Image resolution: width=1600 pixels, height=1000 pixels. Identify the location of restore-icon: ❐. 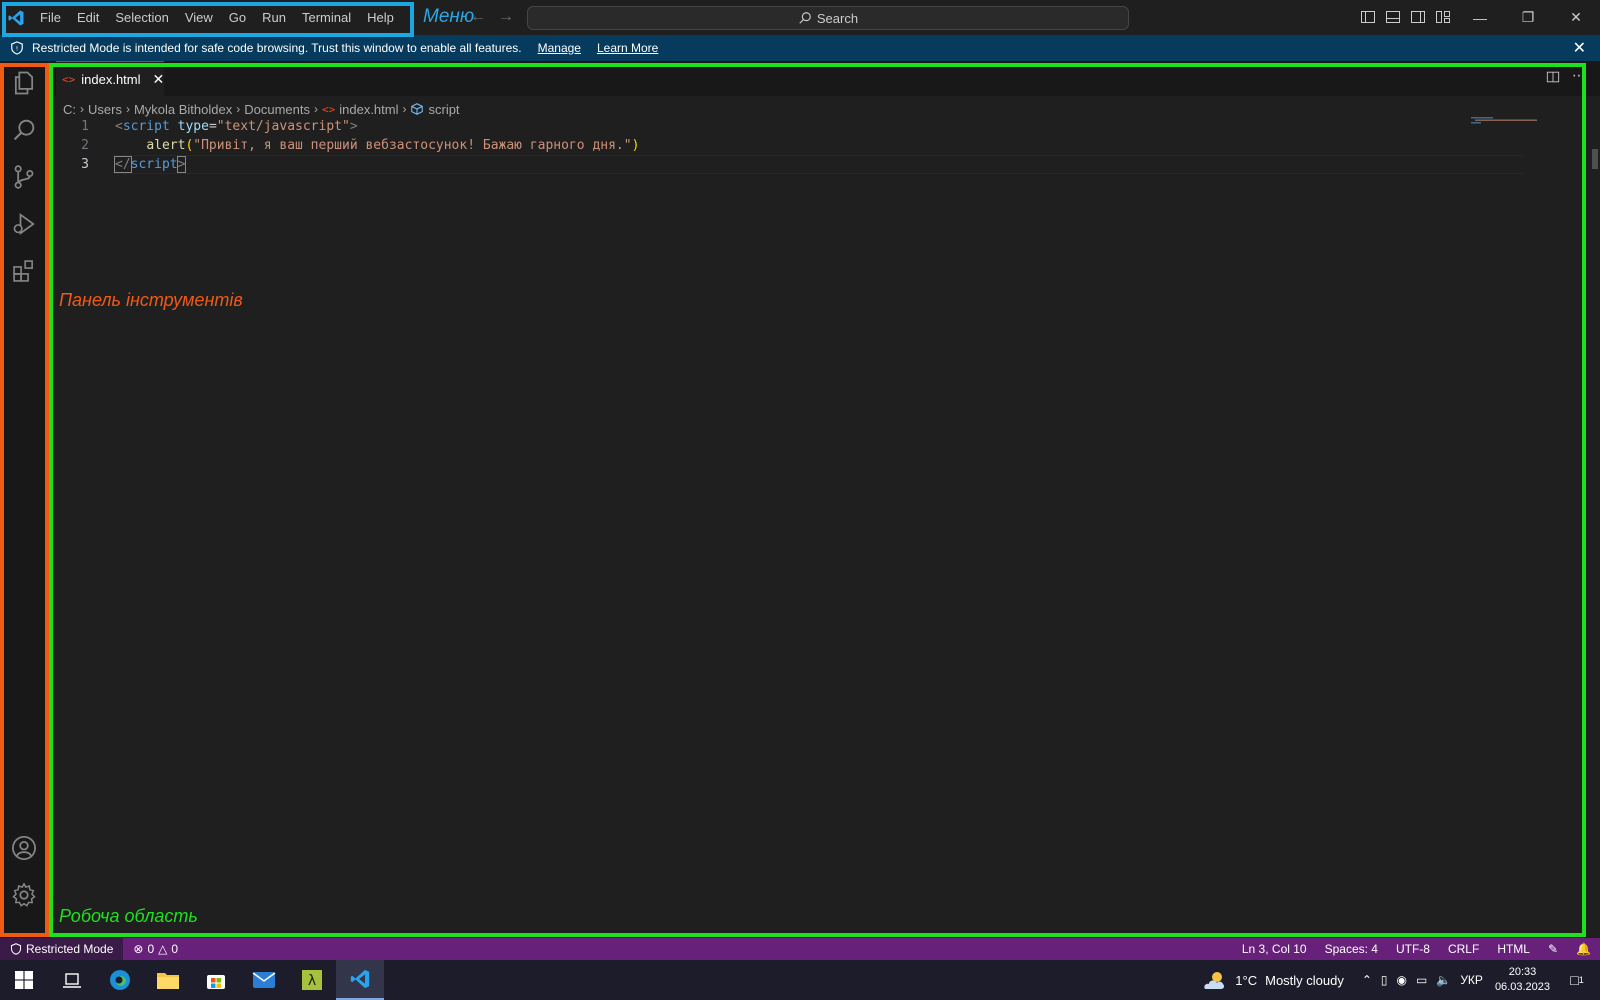
(1528, 17).